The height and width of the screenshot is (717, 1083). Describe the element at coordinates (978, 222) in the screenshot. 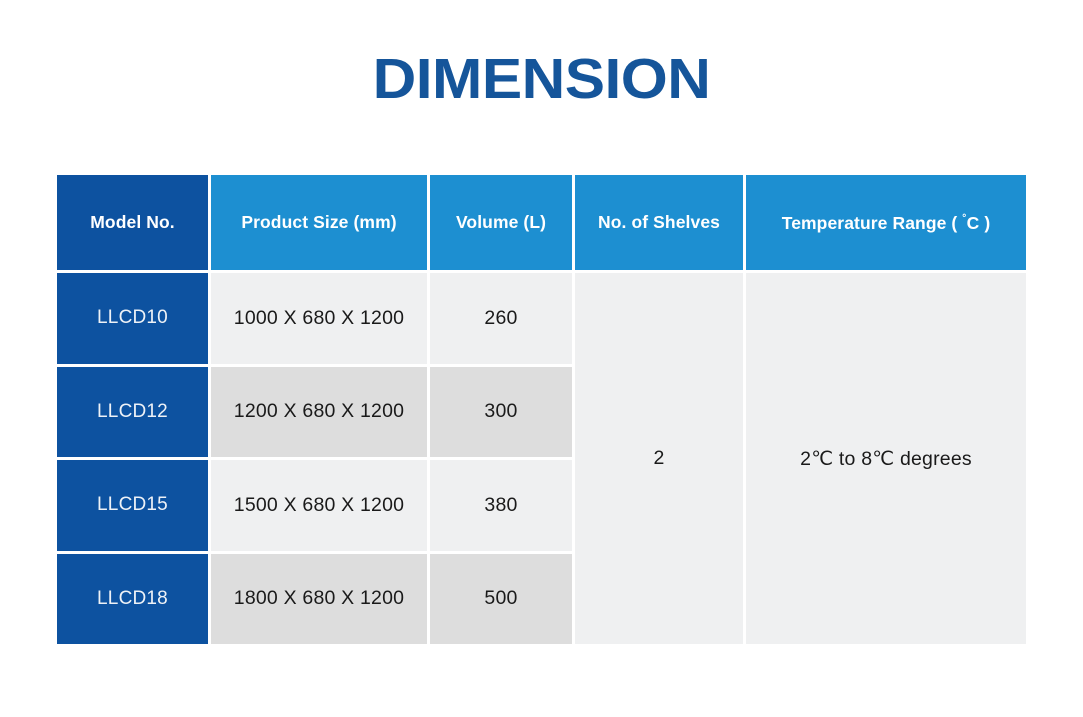

I see `temperature-header-suffix: C )` at that location.